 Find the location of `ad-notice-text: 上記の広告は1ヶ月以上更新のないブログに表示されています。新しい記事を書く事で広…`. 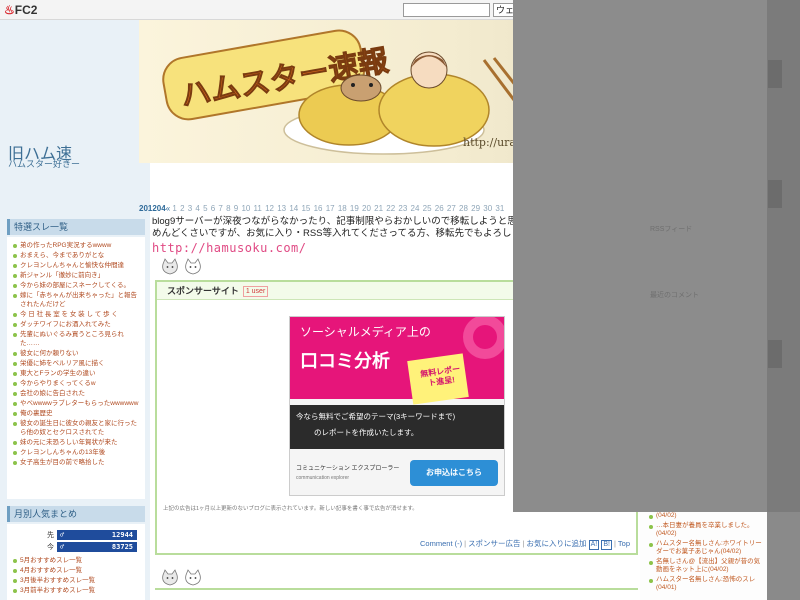

ad-notice-text: 上記の広告は1ヶ月以上更新のないブログに表示されています。新しい記事を書く事で広… is located at coordinates (290, 509).